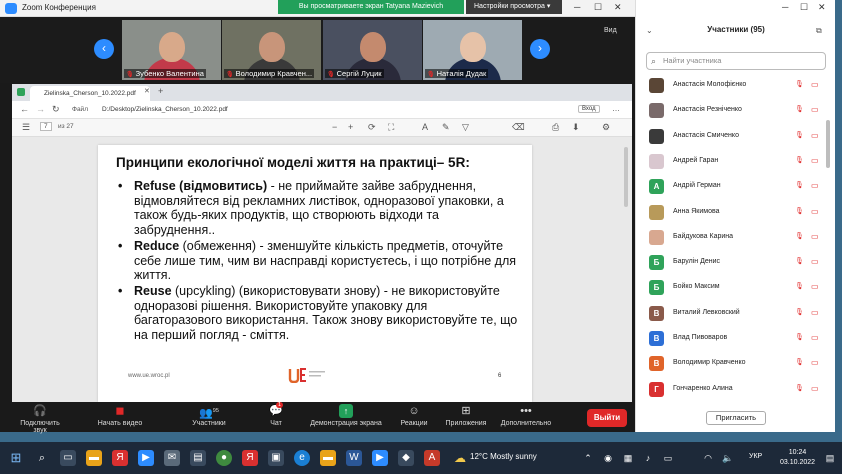 The width and height of the screenshot is (842, 474). Describe the element at coordinates (656, 237) in the screenshot. I see `avatar` at that location.